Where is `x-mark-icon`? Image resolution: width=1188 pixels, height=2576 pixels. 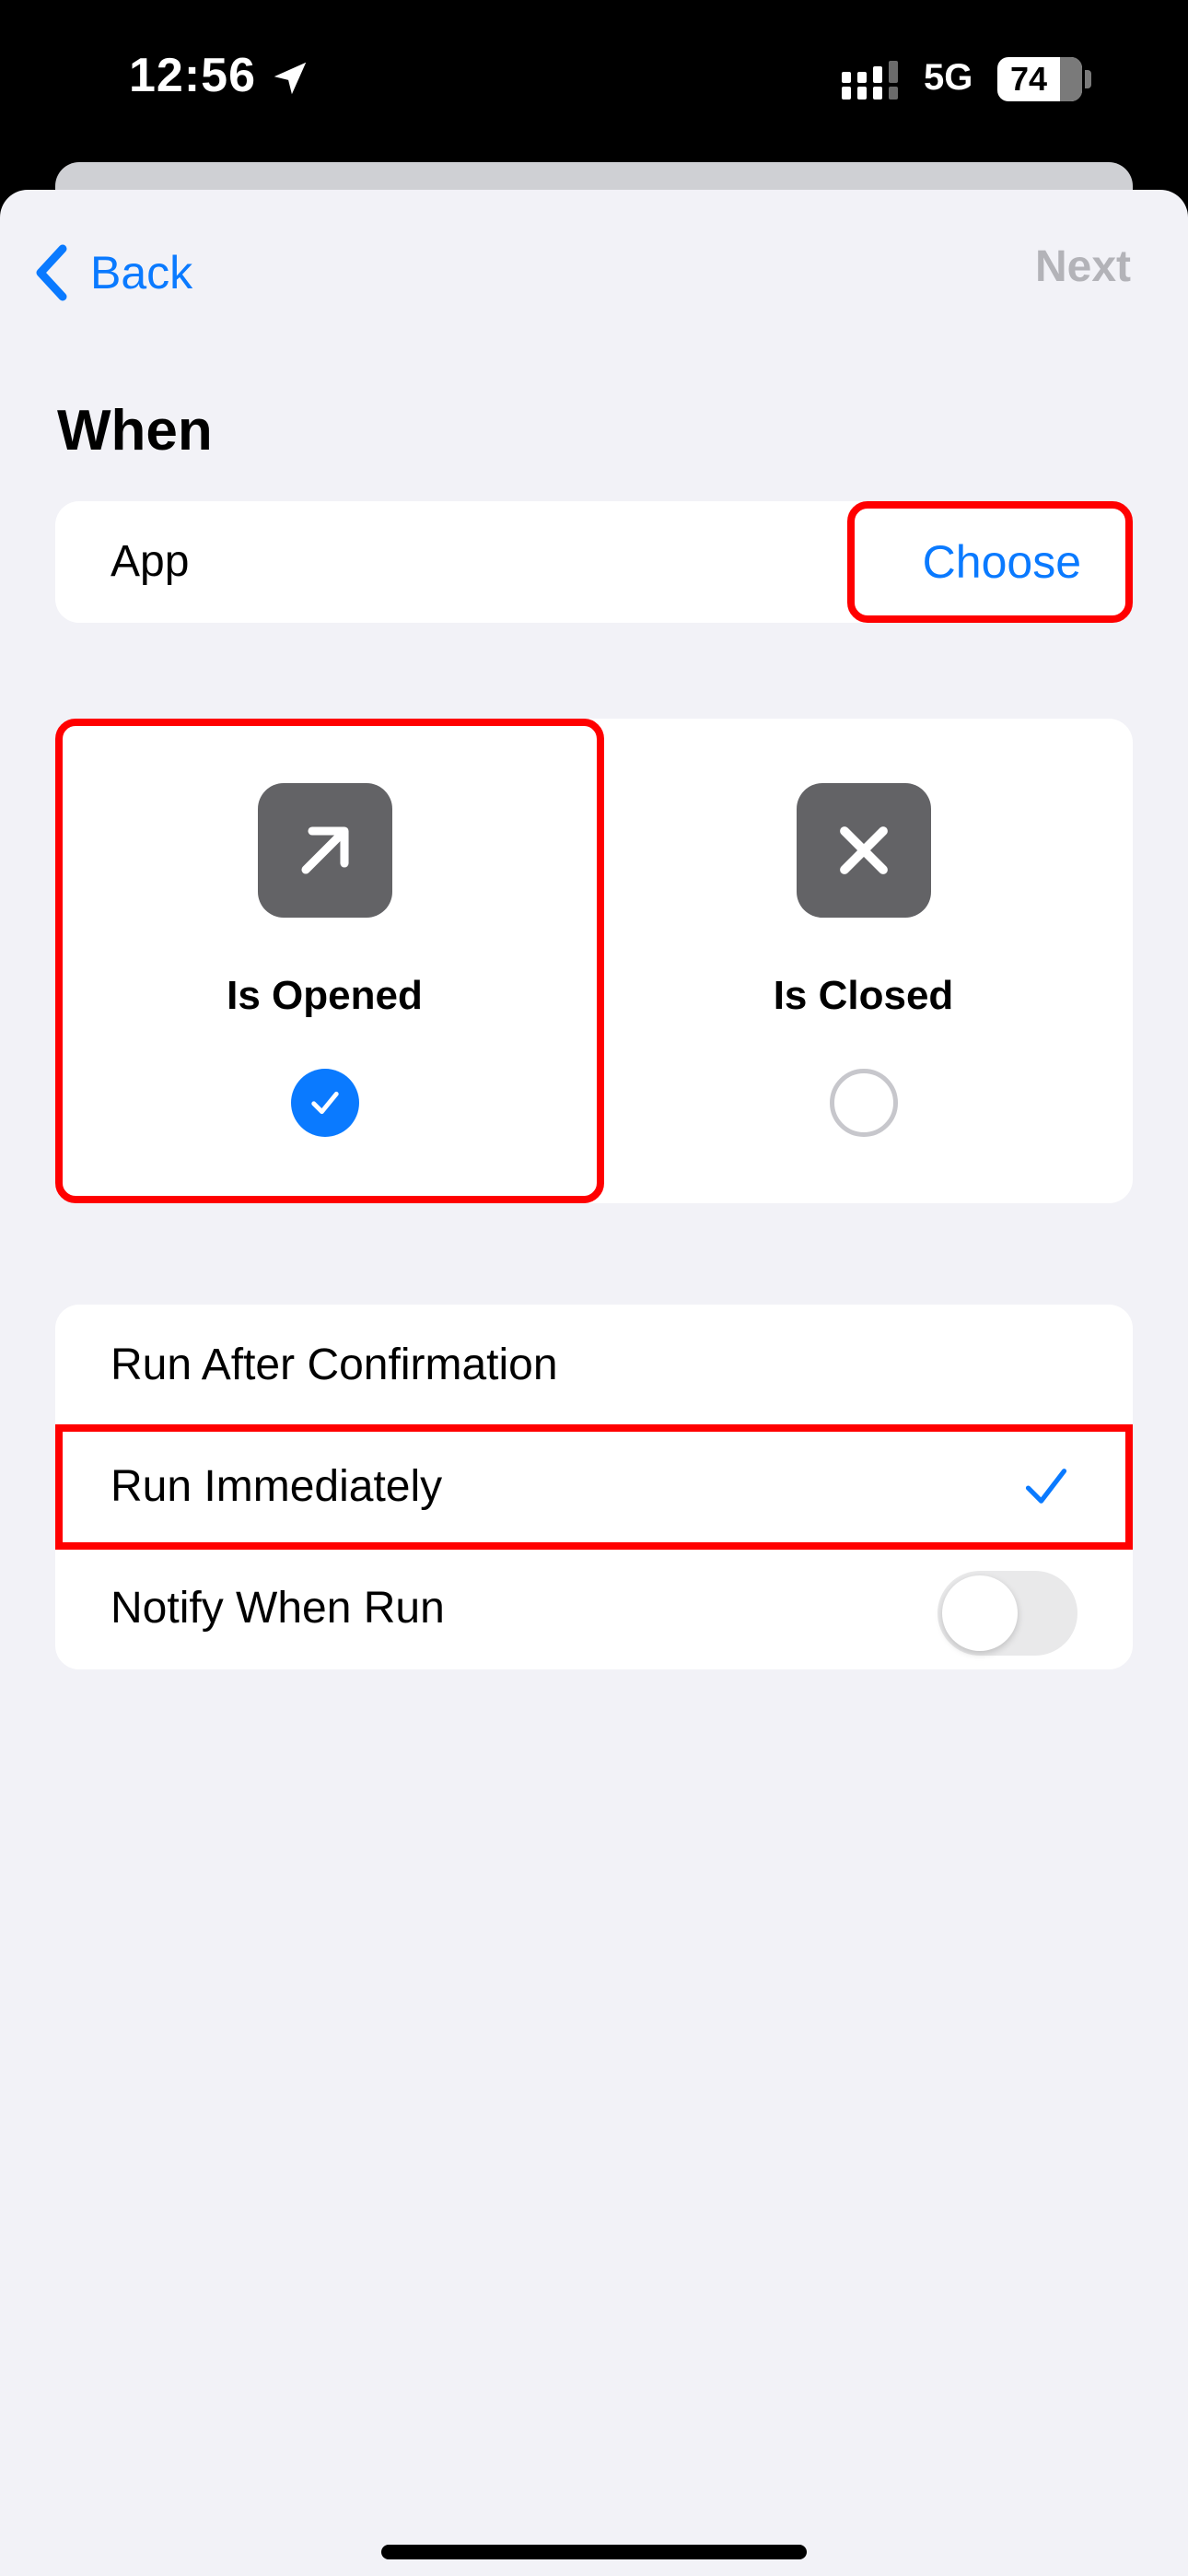 x-mark-icon is located at coordinates (864, 850).